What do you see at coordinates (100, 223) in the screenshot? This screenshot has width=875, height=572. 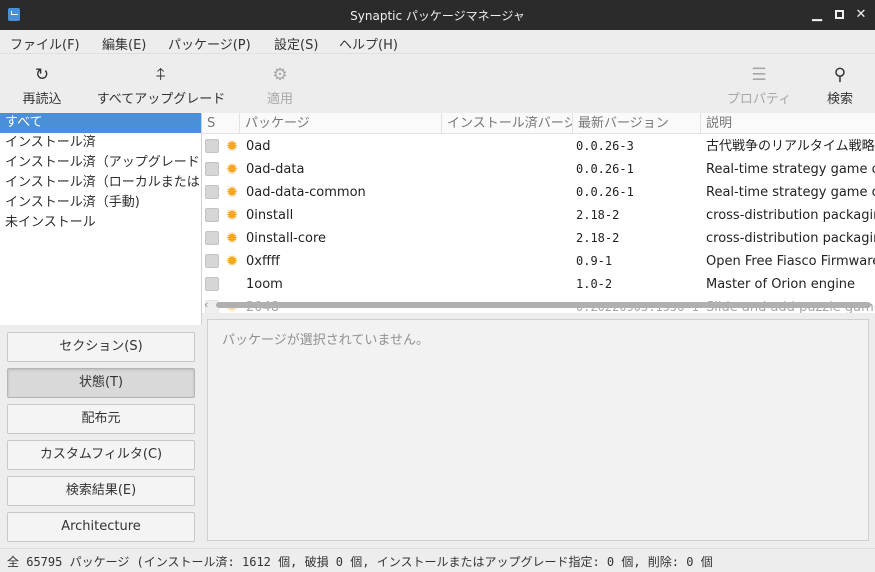 I see `filter-item-not-installed: 未インストール` at bounding box center [100, 223].